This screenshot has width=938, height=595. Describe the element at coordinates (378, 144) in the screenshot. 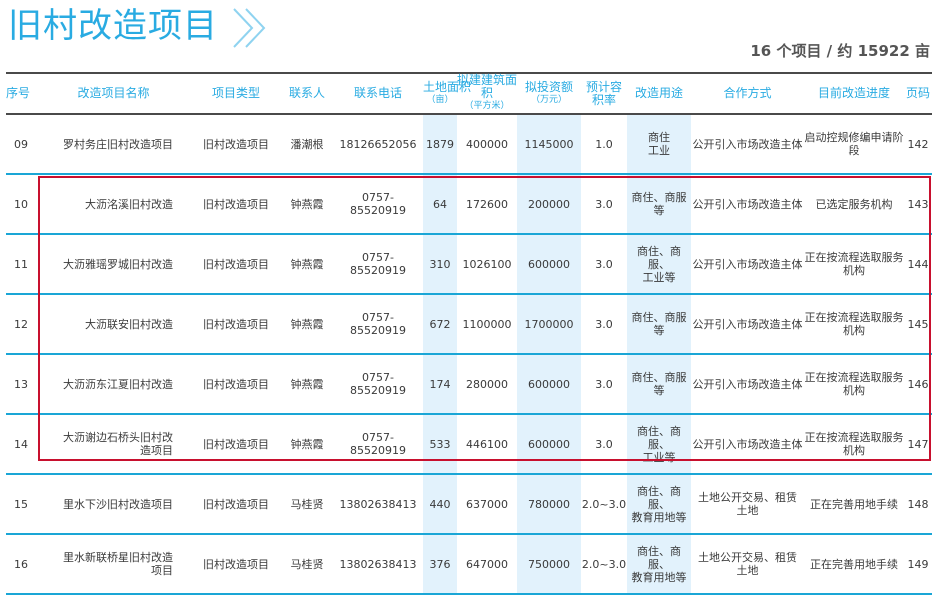

I see `cell-phone: 18126652056` at that location.